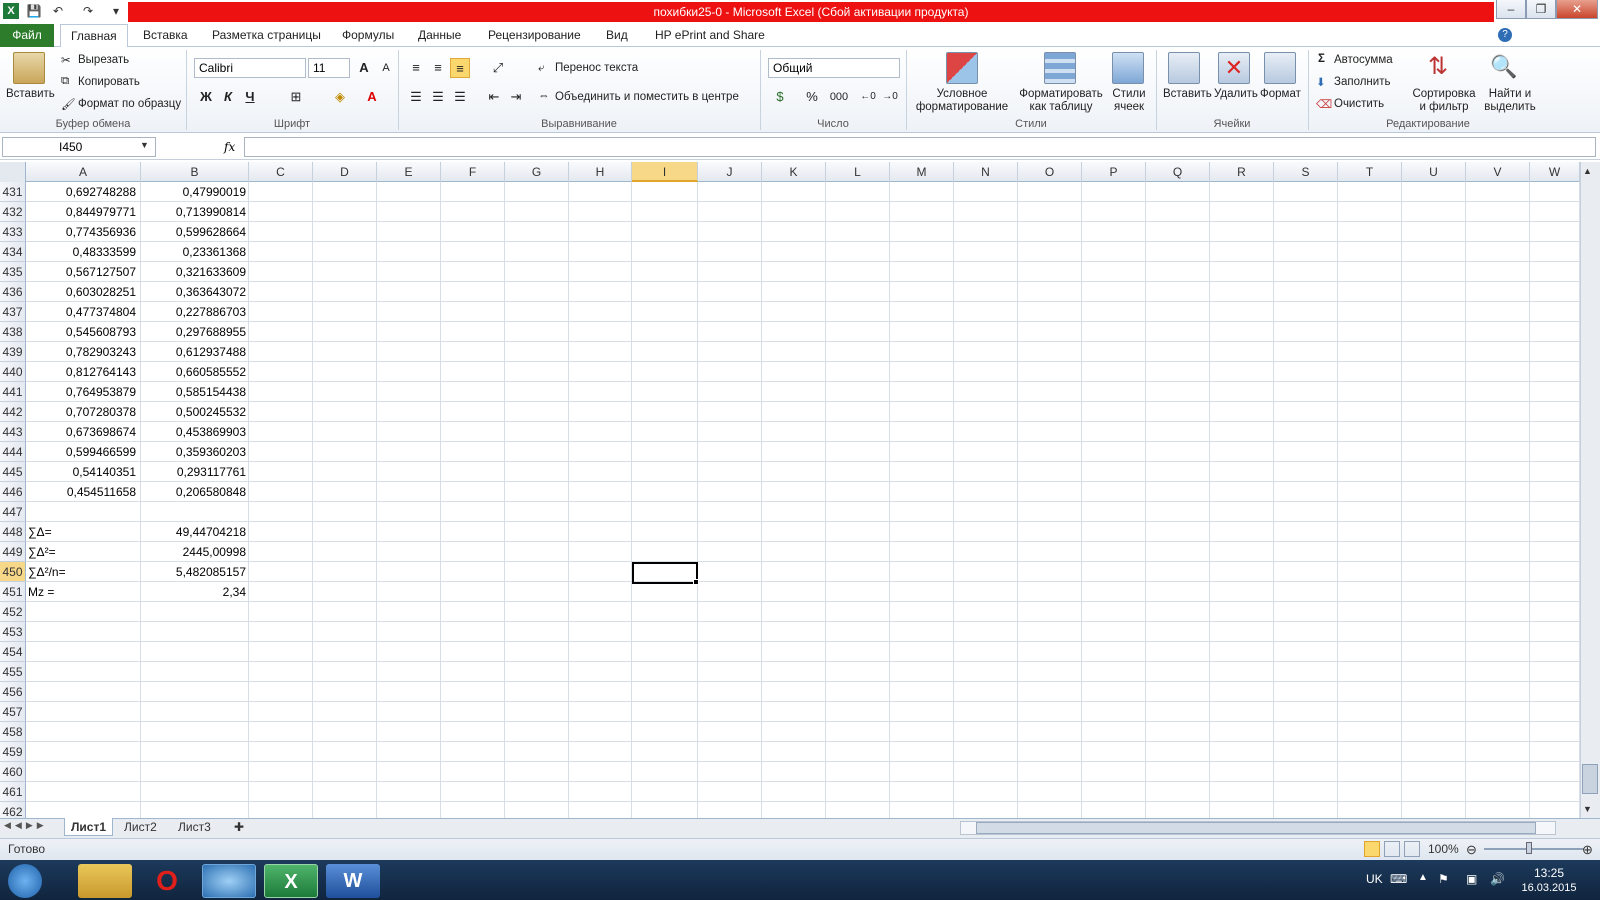  Describe the element at coordinates (206, 97) in the screenshot. I see `bold-button: Ж` at that location.